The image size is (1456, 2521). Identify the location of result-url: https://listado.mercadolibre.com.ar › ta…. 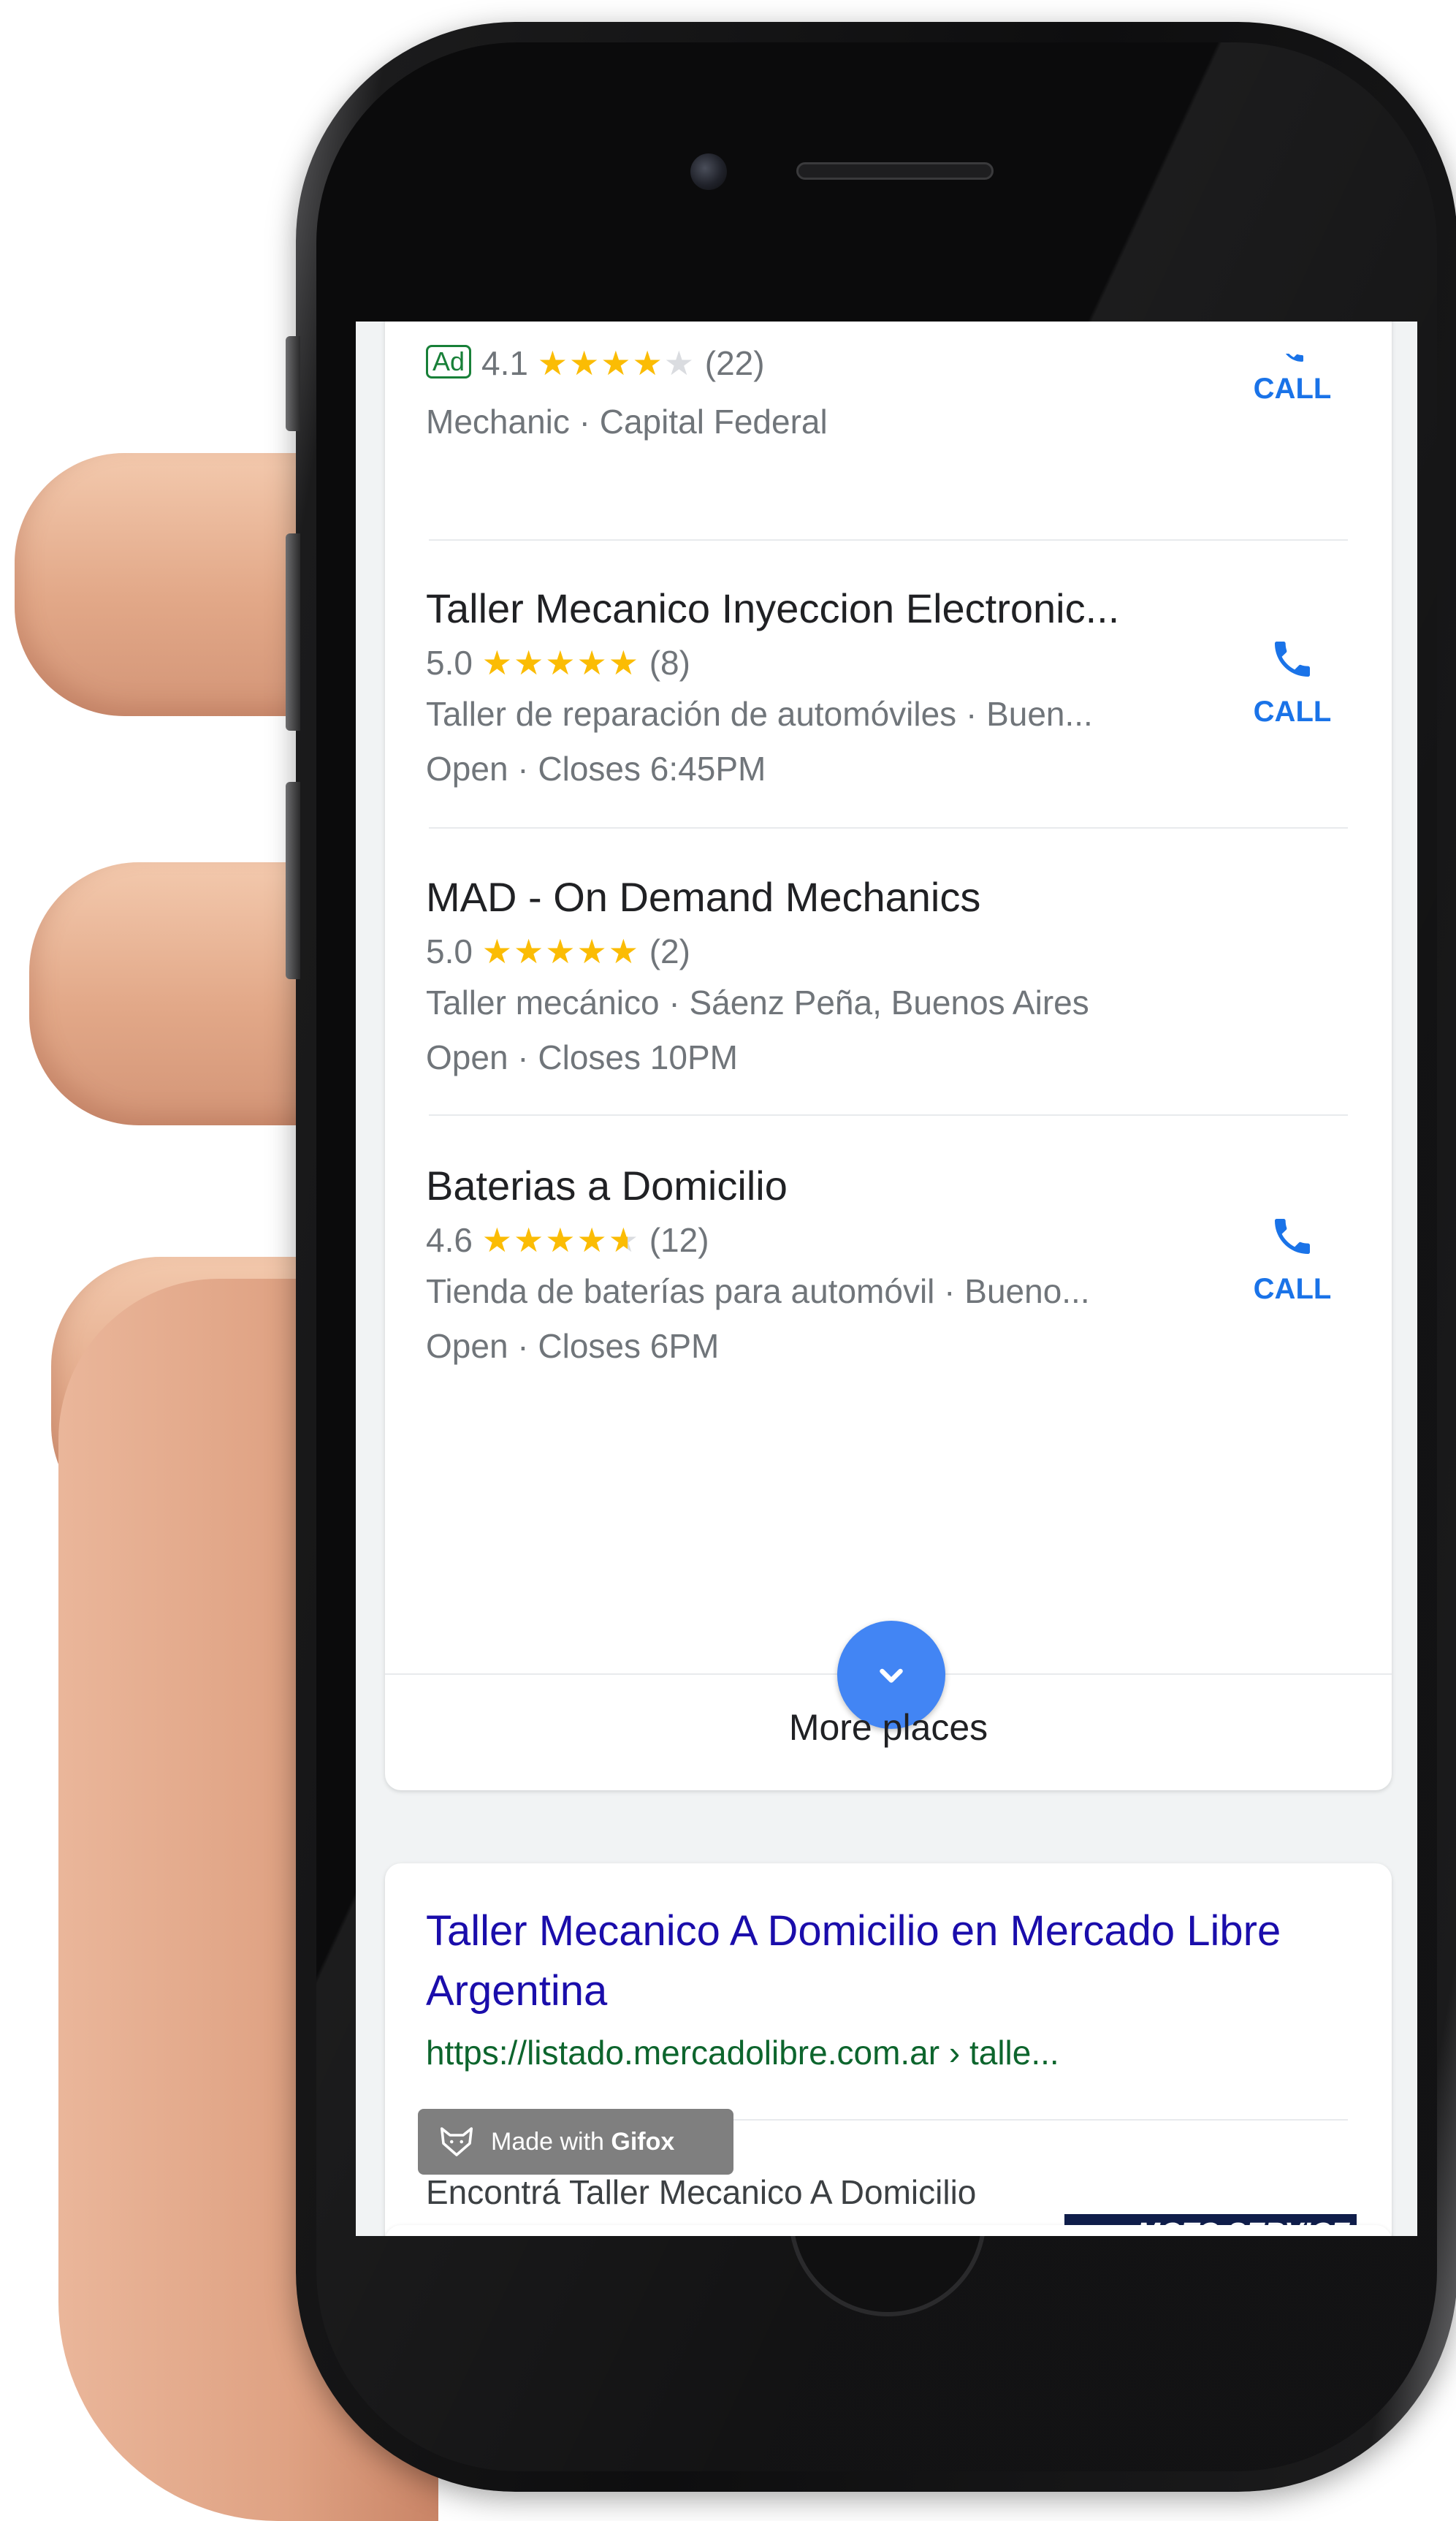
(742, 2052).